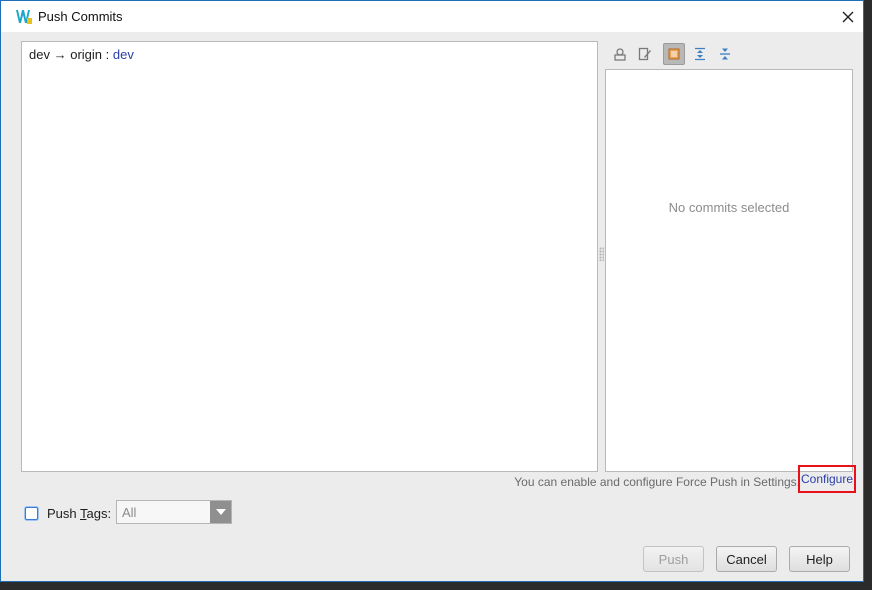 Image resolution: width=872 pixels, height=590 pixels. I want to click on user-info-button, so click(620, 54).